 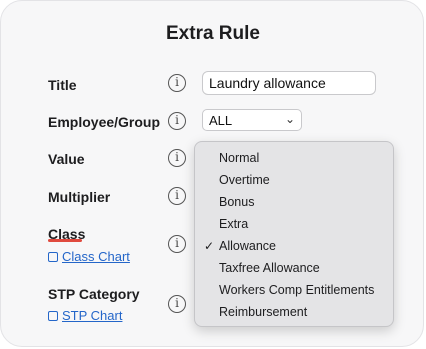 I want to click on value-label: Value, so click(x=66, y=159).